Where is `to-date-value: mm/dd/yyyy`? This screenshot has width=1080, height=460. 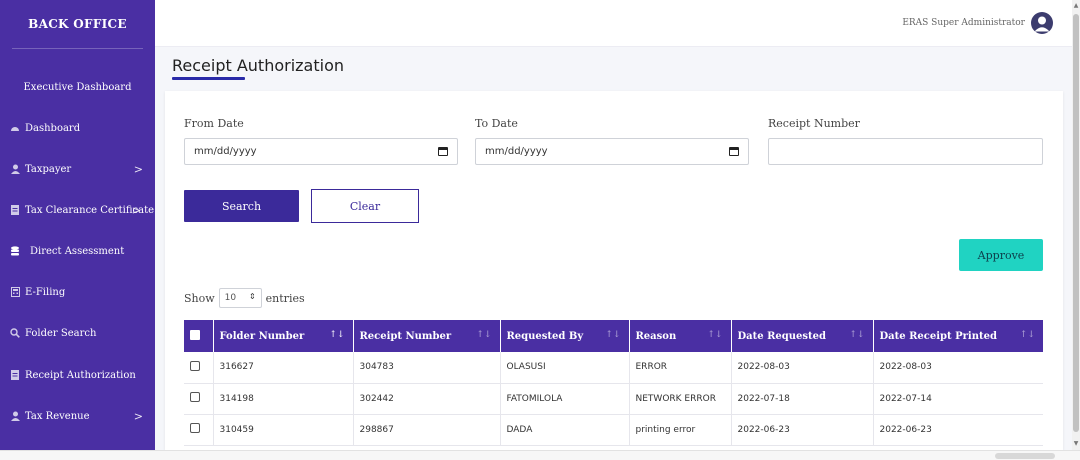 to-date-value: mm/dd/yyyy is located at coordinates (516, 151).